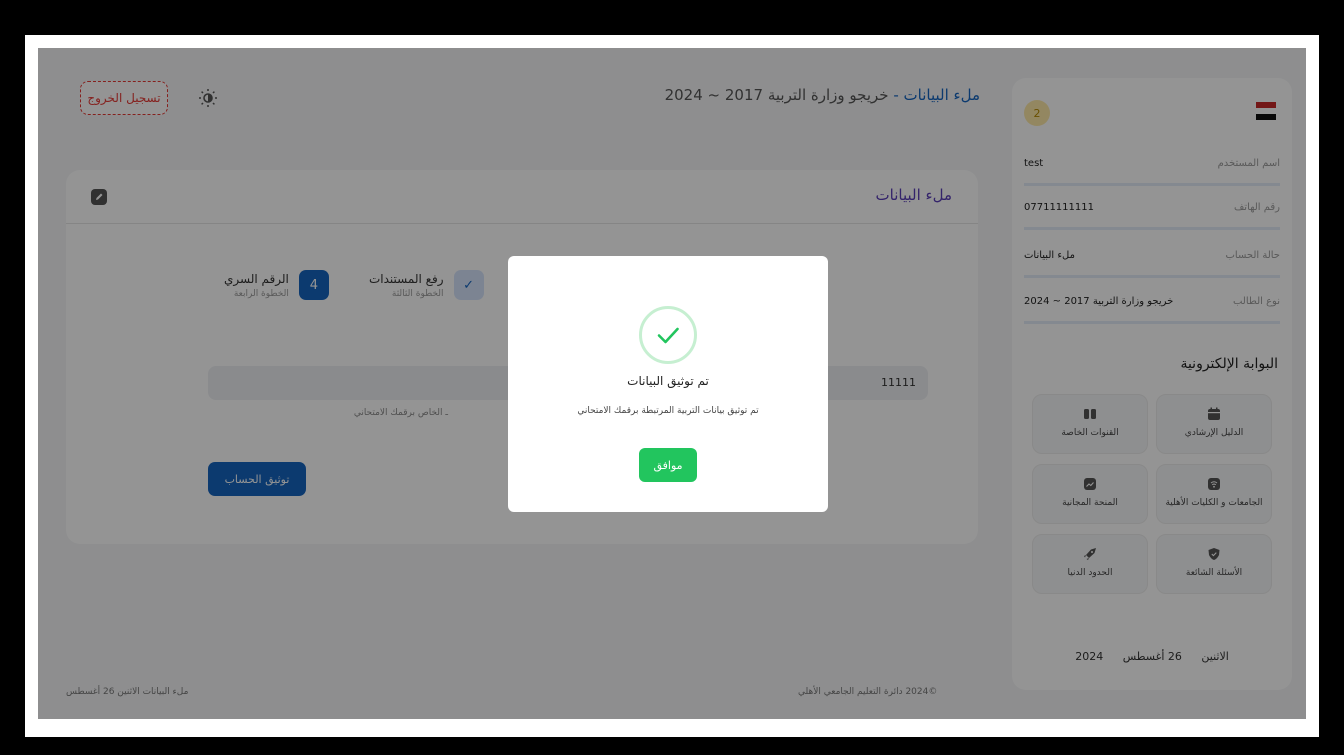  I want to click on ok-button: موافق, so click(668, 465).